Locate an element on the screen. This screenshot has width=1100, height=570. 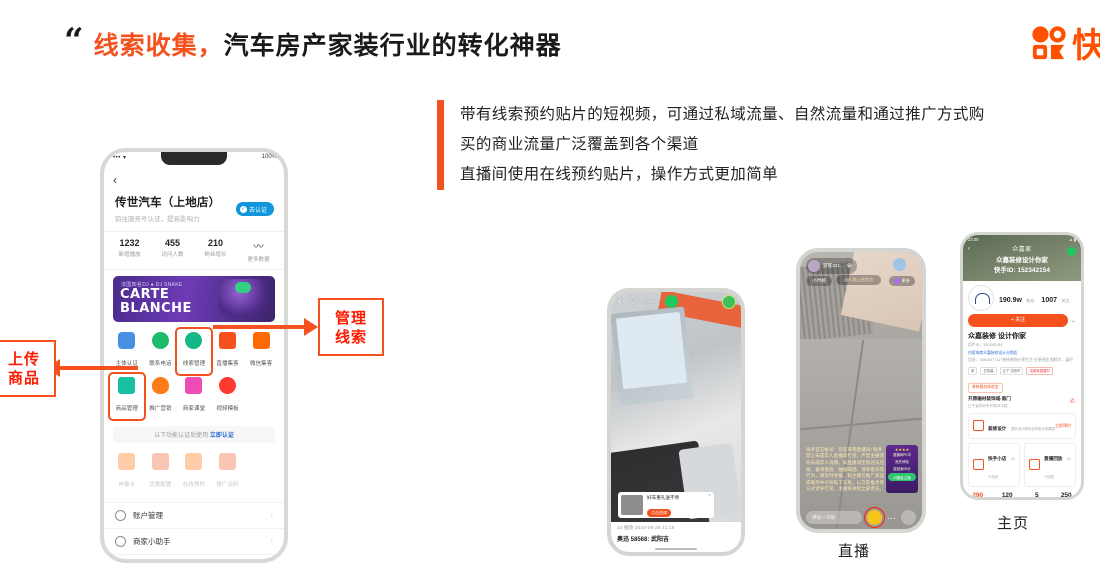
phone-icon: ✆ is located at coordinates (1072, 401).